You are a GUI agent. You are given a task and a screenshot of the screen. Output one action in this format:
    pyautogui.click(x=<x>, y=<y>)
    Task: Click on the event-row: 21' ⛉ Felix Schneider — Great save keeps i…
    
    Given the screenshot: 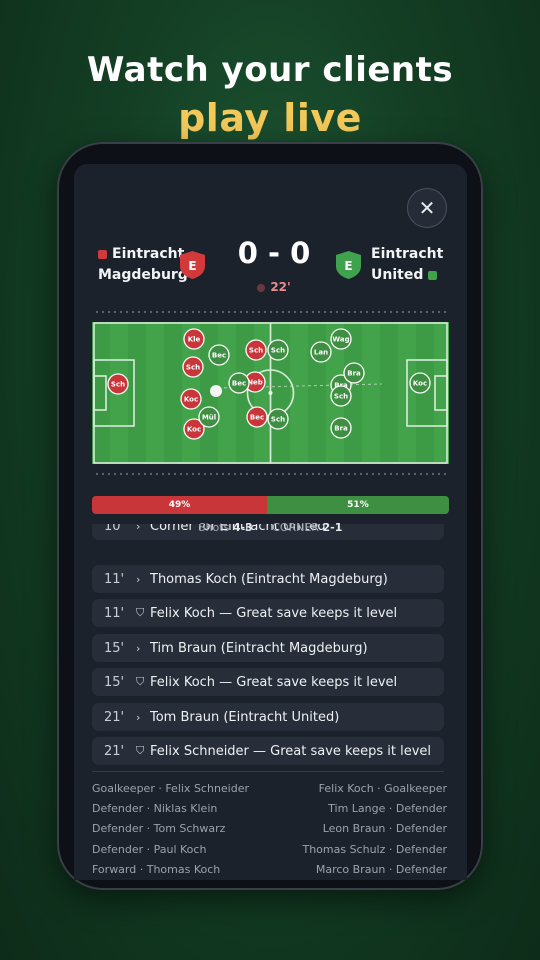 What is the action you would take?
    pyautogui.click(x=268, y=751)
    